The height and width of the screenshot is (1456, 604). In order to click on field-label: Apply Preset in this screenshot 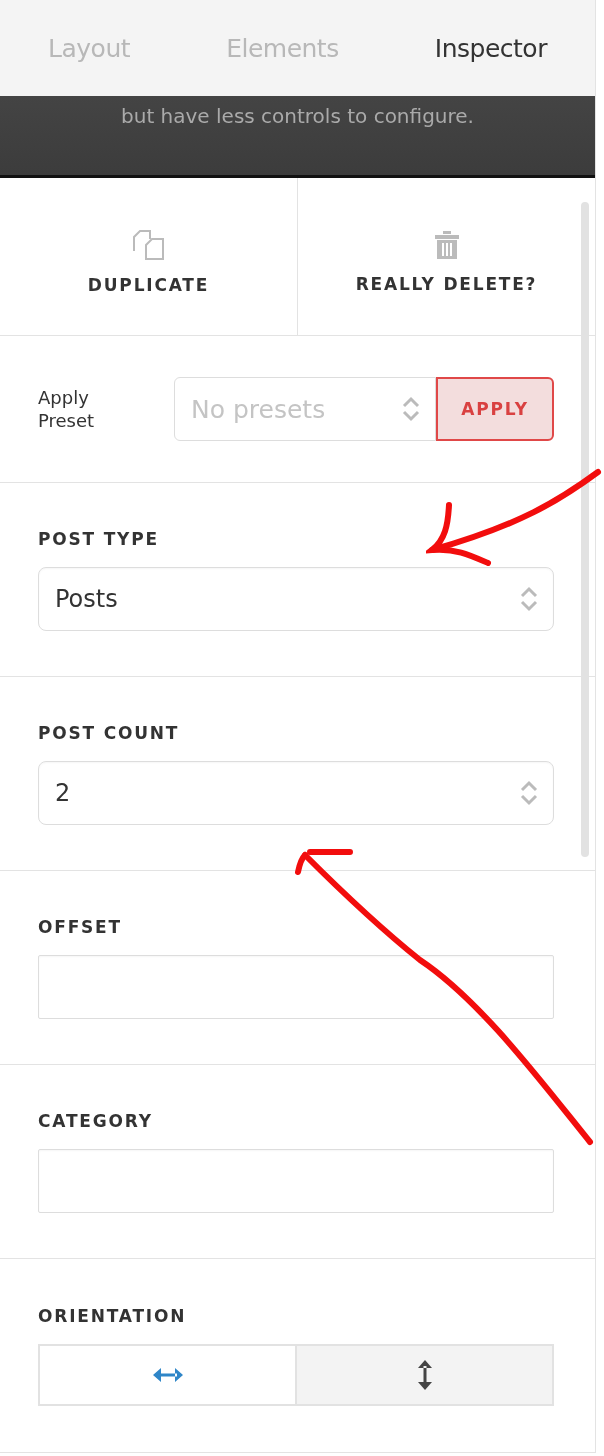, I will do `click(67, 409)`.